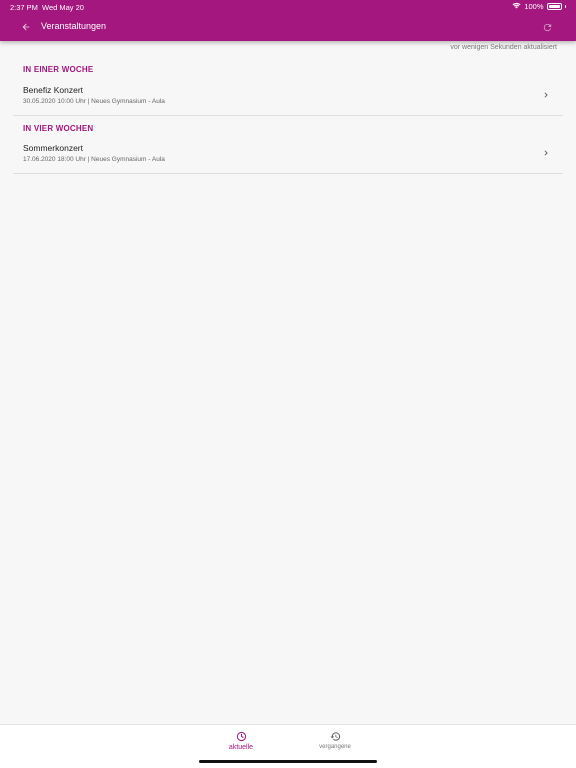  I want to click on tab-label: aktuelle, so click(241, 747).